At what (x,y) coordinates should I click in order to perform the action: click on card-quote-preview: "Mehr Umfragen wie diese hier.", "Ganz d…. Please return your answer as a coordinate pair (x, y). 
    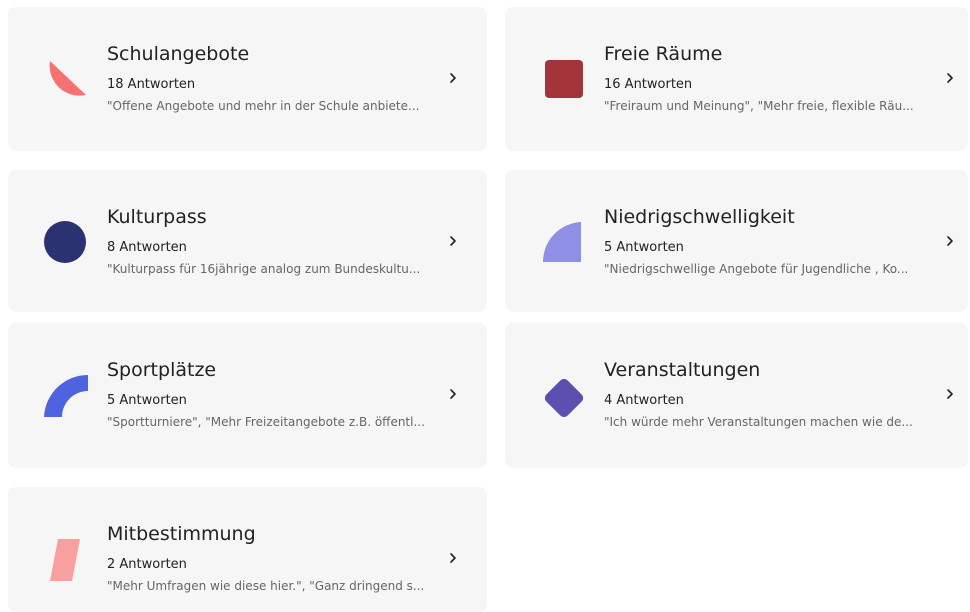
    Looking at the image, I should click on (266, 586).